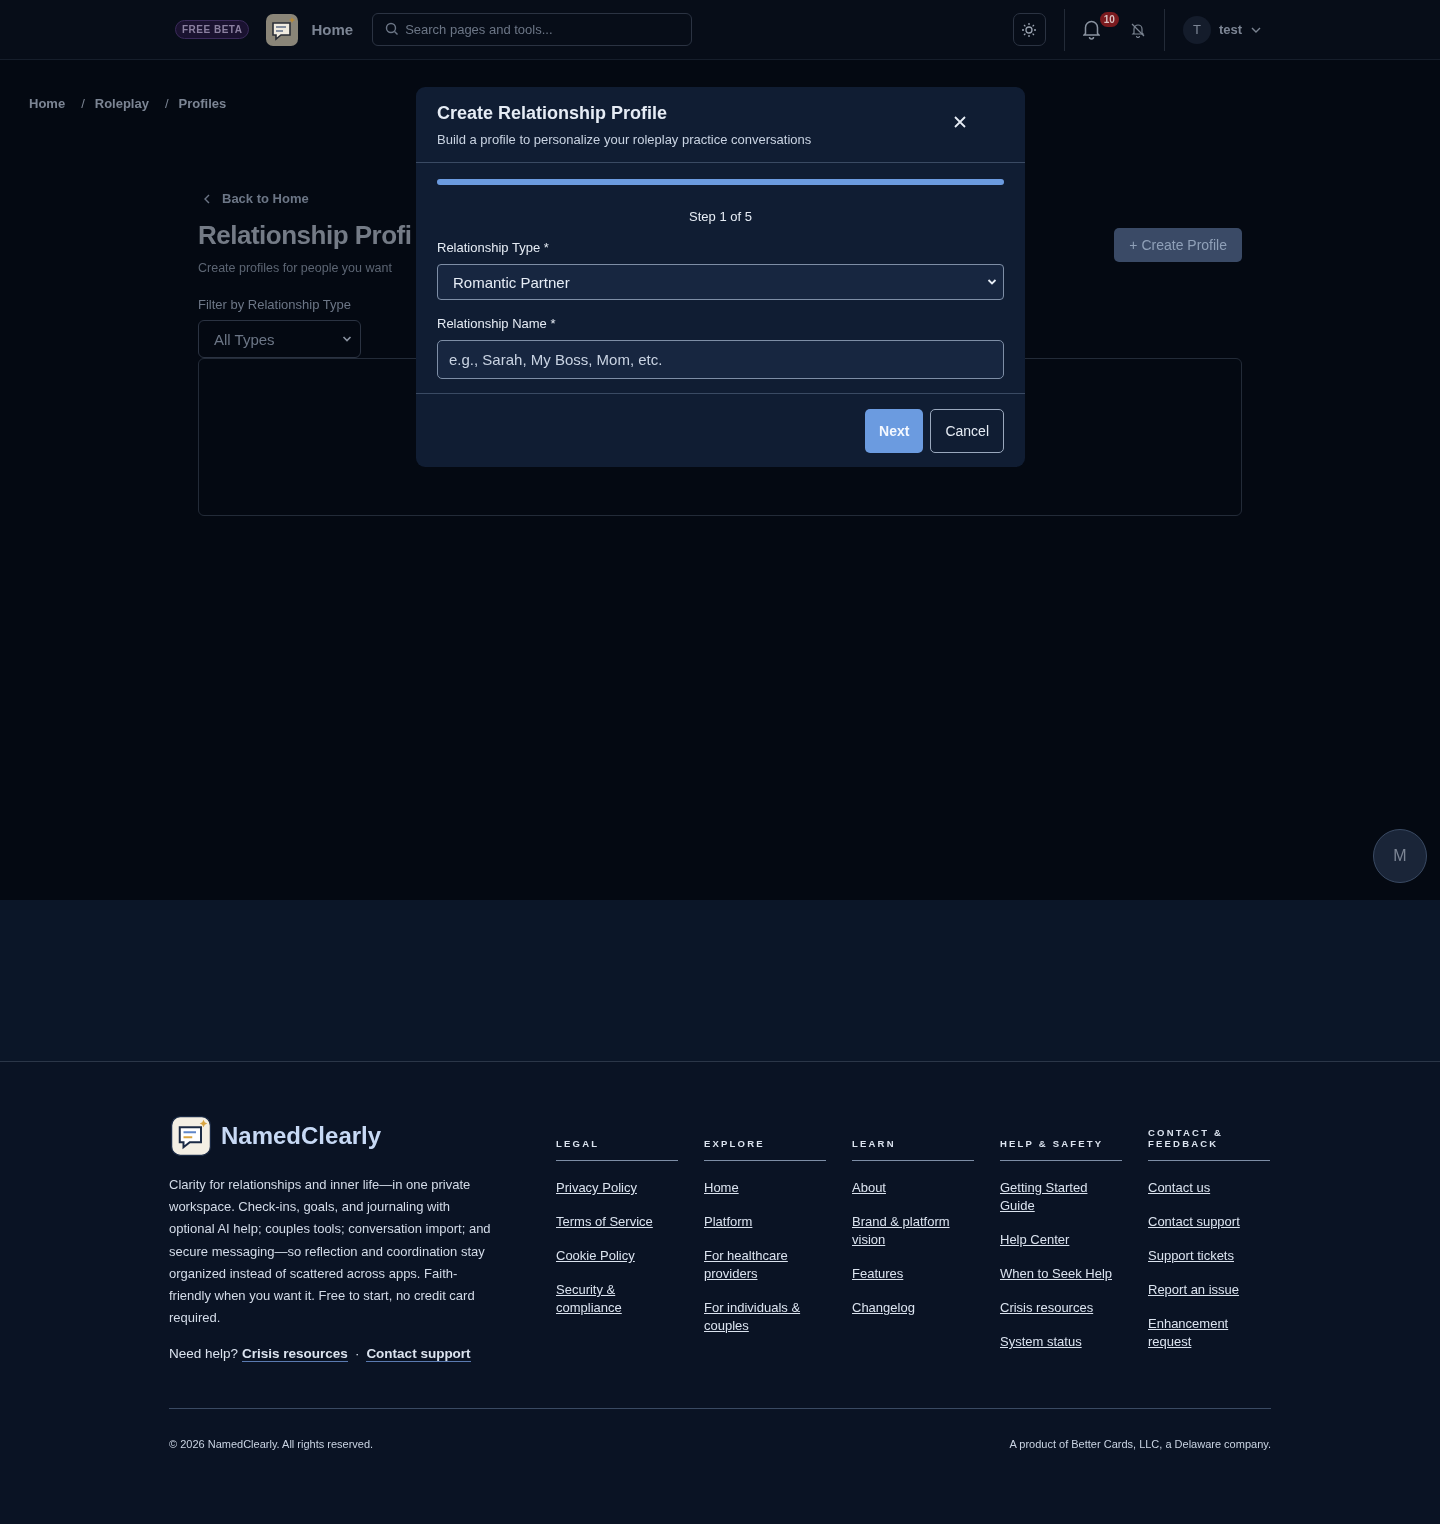 Image resolution: width=1440 pixels, height=1524 pixels. What do you see at coordinates (878, 1274) in the screenshot?
I see `footer-link: Features` at bounding box center [878, 1274].